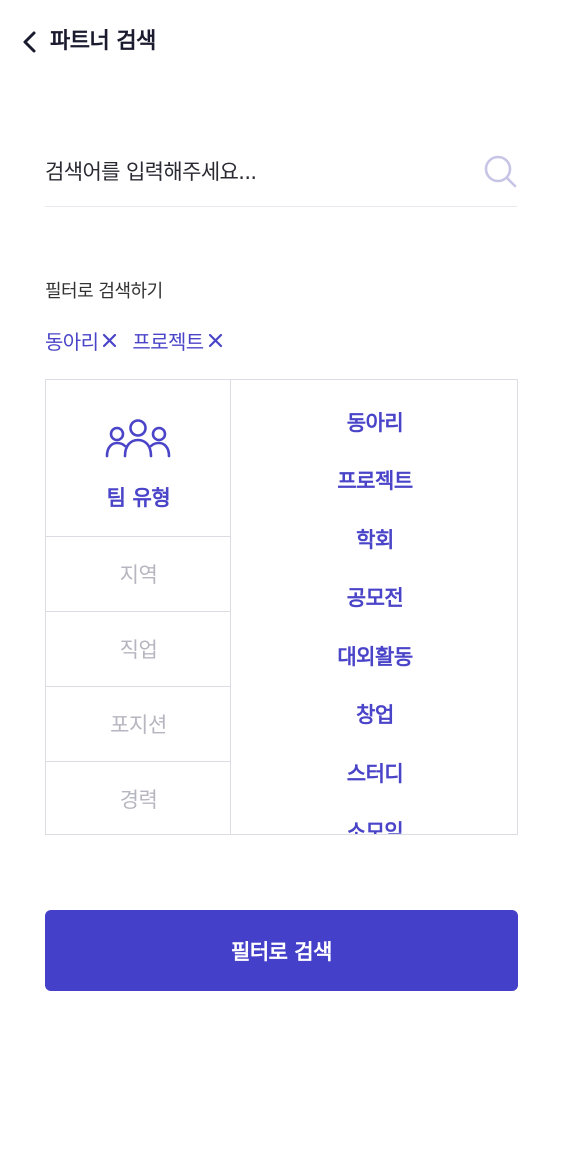 The width and height of the screenshot is (563, 1171). I want to click on option-club: 동아리, so click(374, 422).